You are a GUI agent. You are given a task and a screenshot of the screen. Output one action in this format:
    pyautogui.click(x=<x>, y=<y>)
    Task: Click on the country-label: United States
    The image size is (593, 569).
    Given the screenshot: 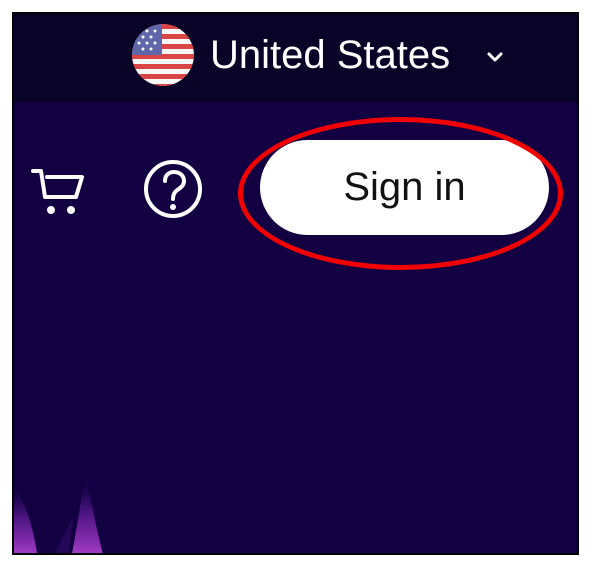 What is the action you would take?
    pyautogui.click(x=330, y=55)
    